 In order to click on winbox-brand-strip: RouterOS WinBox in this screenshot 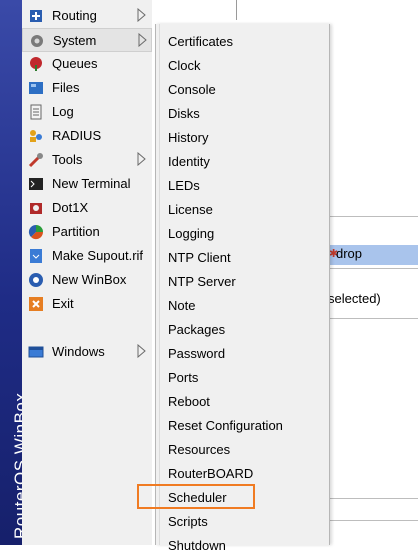, I will do `click(15, 272)`.